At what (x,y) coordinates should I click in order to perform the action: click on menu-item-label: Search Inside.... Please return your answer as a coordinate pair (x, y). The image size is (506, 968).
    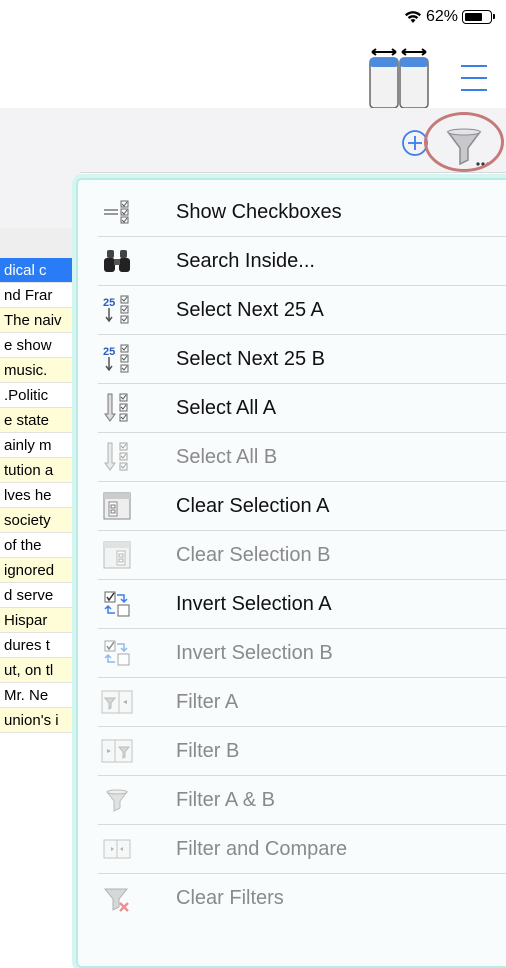
    Looking at the image, I should click on (245, 260).